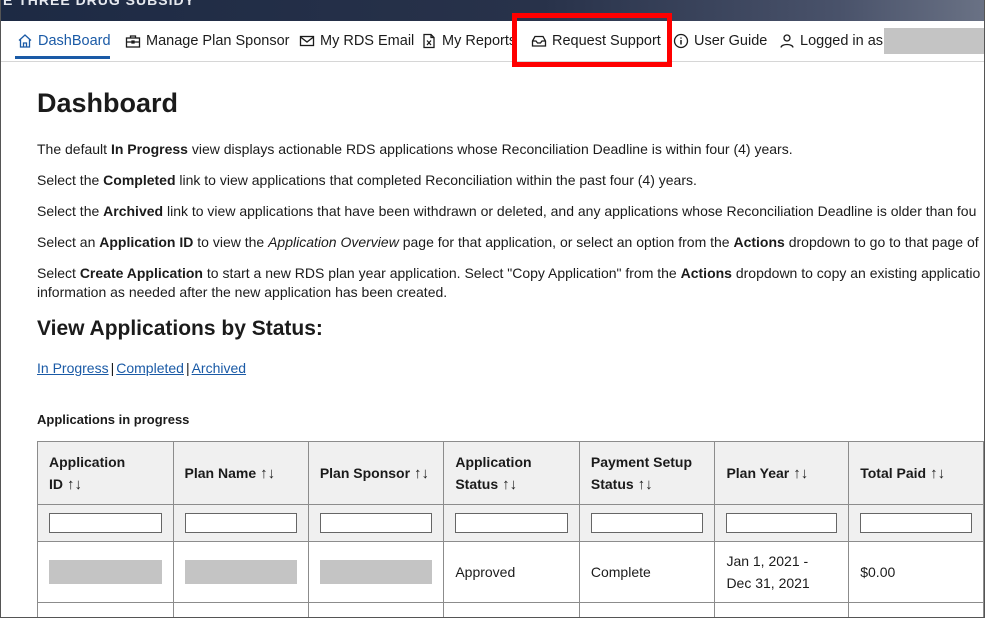 The width and height of the screenshot is (985, 618). What do you see at coordinates (74, 41) in the screenshot?
I see `nav-dashboard-label: DashBoard` at bounding box center [74, 41].